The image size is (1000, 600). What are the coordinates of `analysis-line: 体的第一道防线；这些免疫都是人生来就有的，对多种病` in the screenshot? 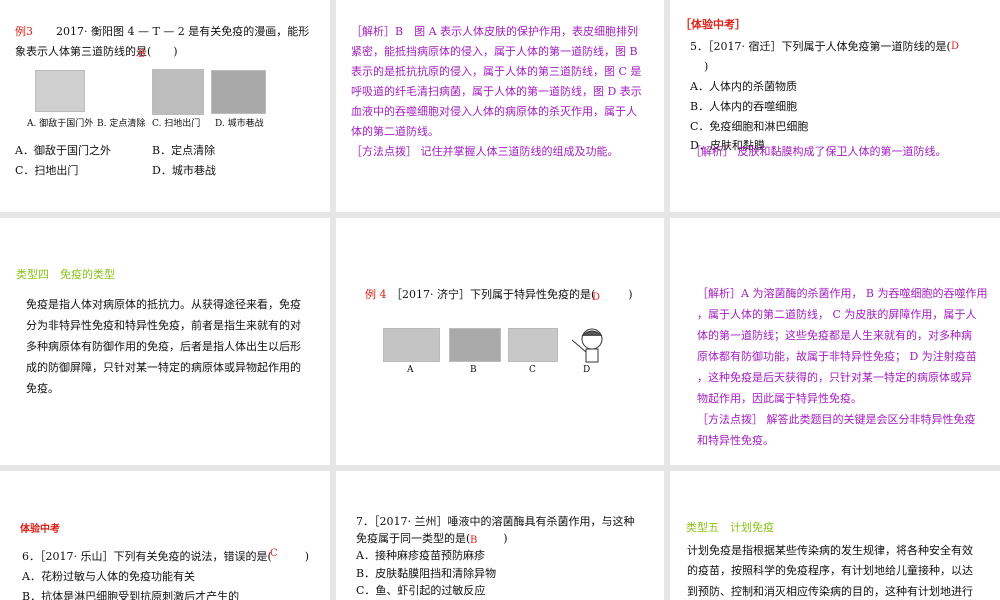 It's located at (834, 335).